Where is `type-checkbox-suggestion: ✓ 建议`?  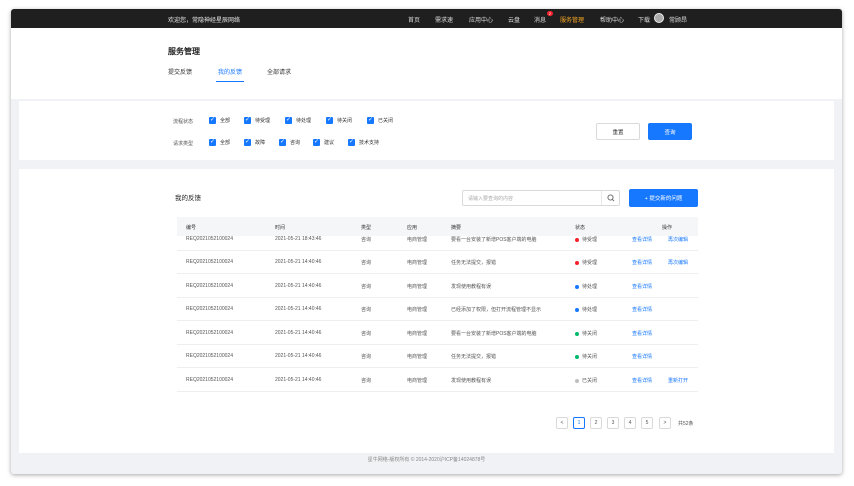 type-checkbox-suggestion: ✓ 建议 is located at coordinates (323, 142).